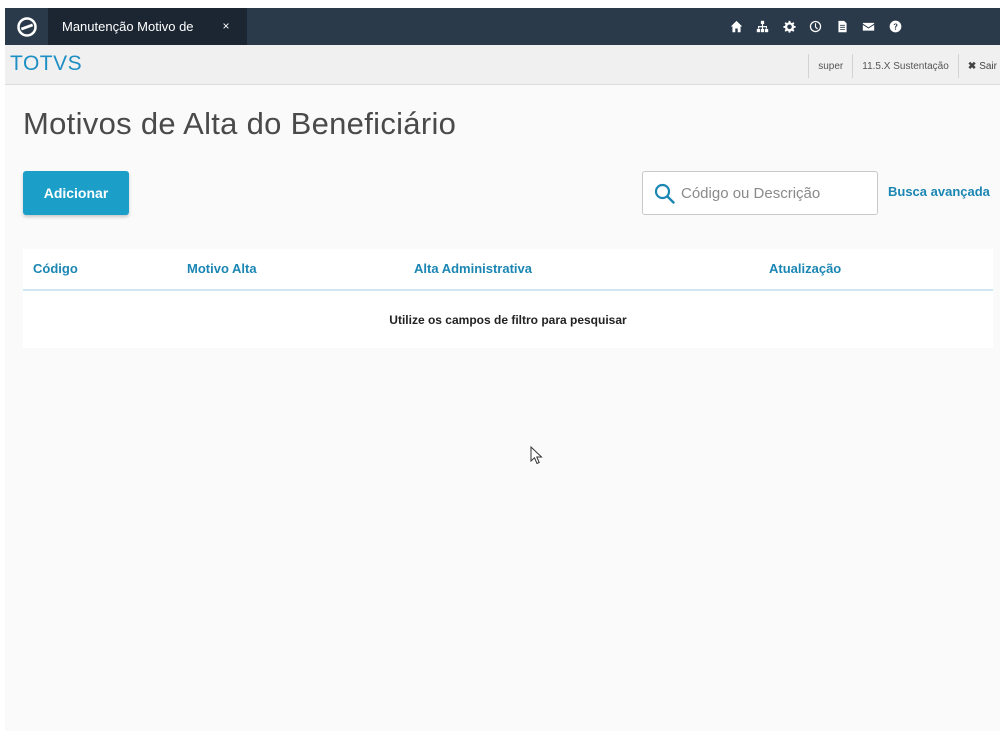 The height and width of the screenshot is (731, 1000). I want to click on column-header-atualizacao: Atualização, so click(805, 268).